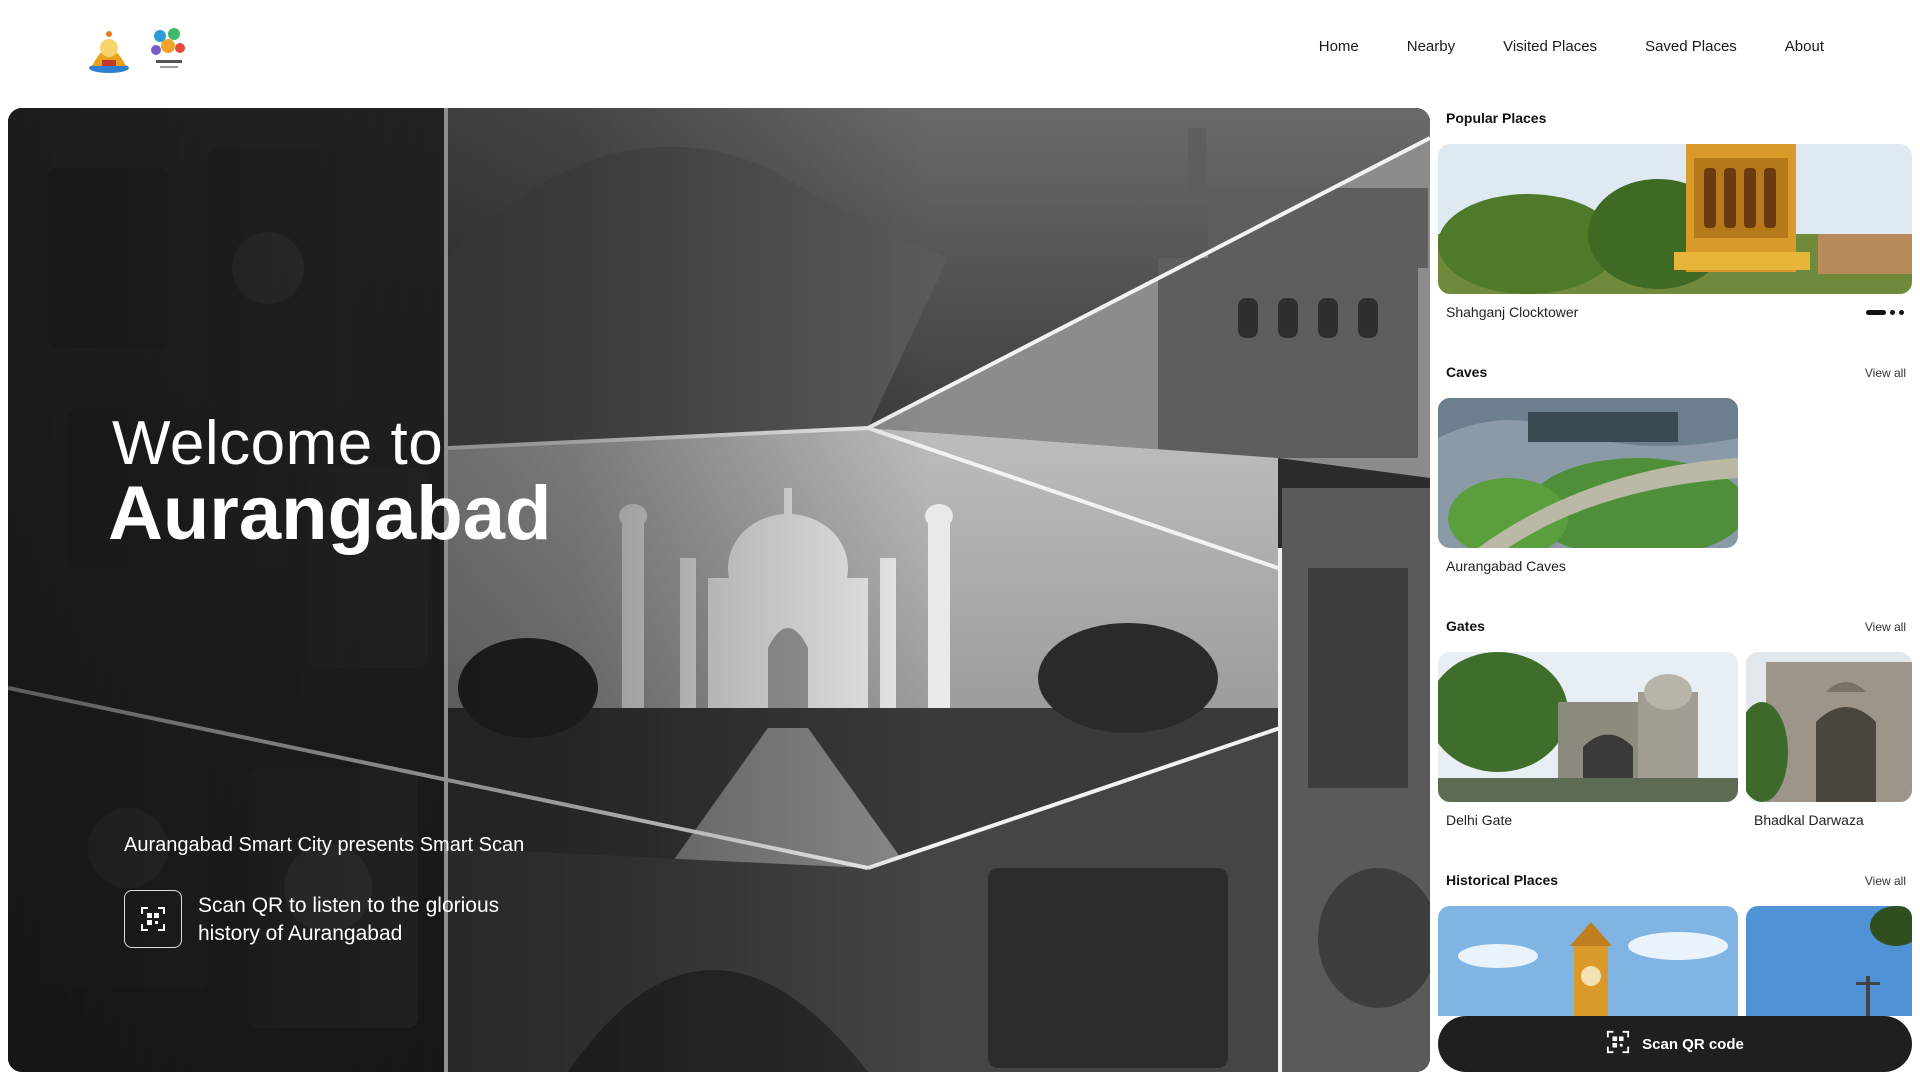  I want to click on carousel-dot-active, so click(1876, 312).